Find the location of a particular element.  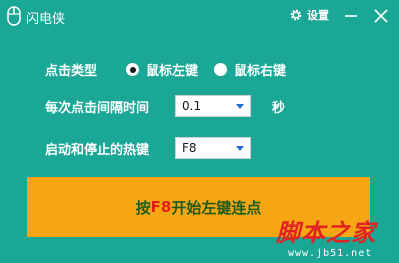

watermark-logo: 脚本之家 is located at coordinates (326, 232).